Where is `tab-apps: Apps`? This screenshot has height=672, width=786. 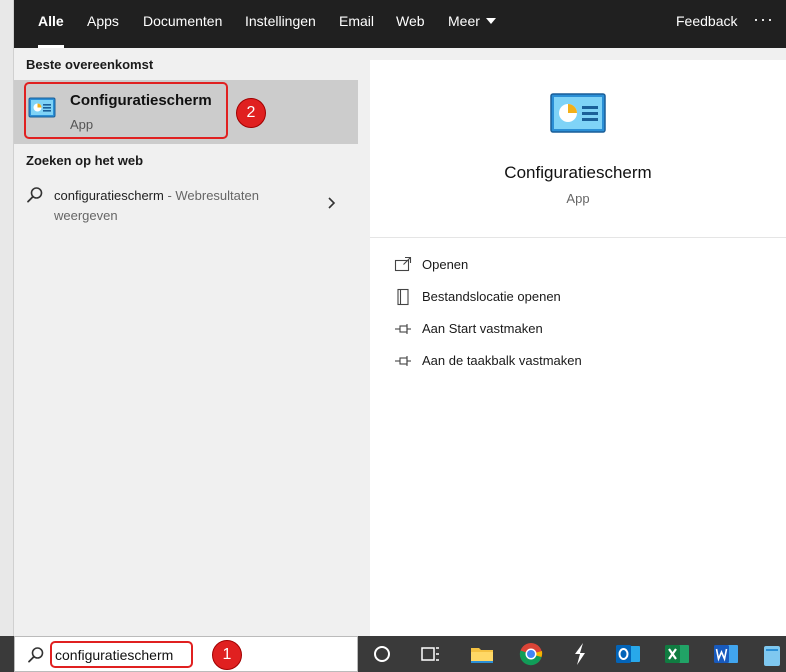
tab-apps: Apps is located at coordinates (103, 24).